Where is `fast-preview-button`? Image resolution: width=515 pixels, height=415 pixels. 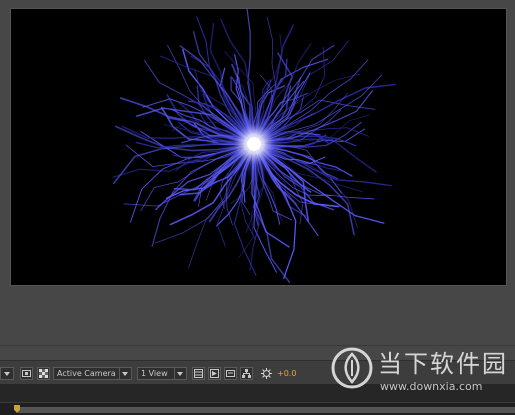
fast-preview-button is located at coordinates (214, 373).